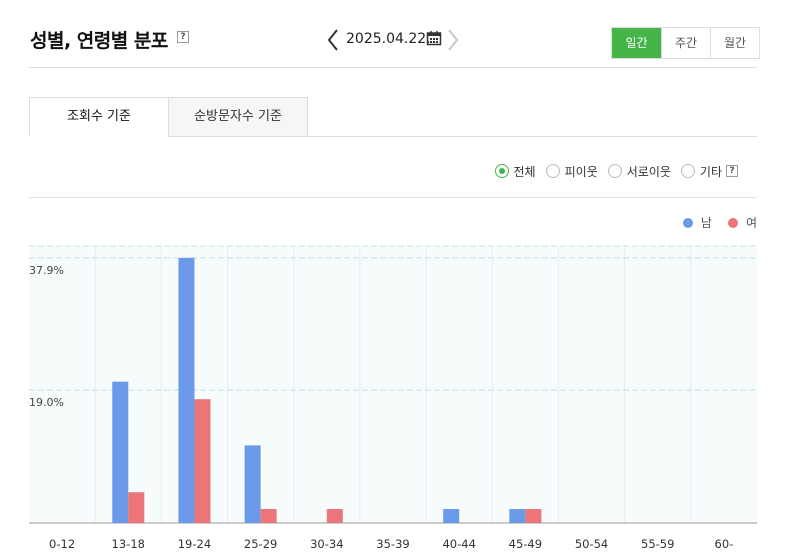 The image size is (795, 557). What do you see at coordinates (46, 270) in the screenshot?
I see `y-tick-label: 37.9%` at bounding box center [46, 270].